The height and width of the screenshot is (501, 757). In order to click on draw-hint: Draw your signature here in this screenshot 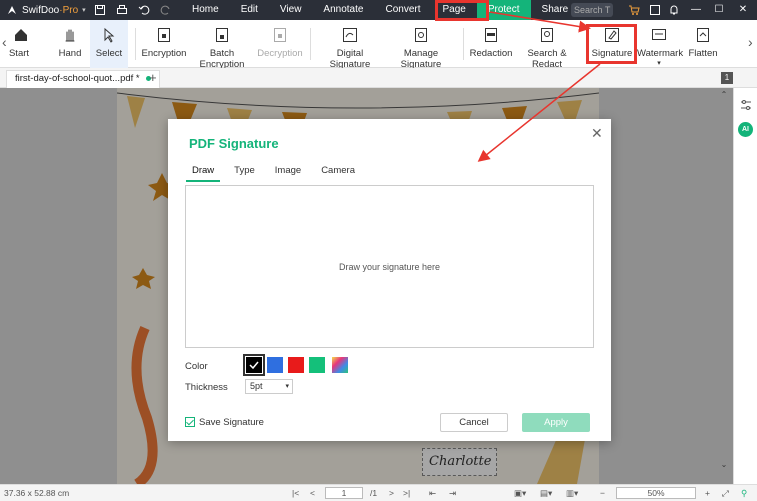, I will do `click(389, 267)`.